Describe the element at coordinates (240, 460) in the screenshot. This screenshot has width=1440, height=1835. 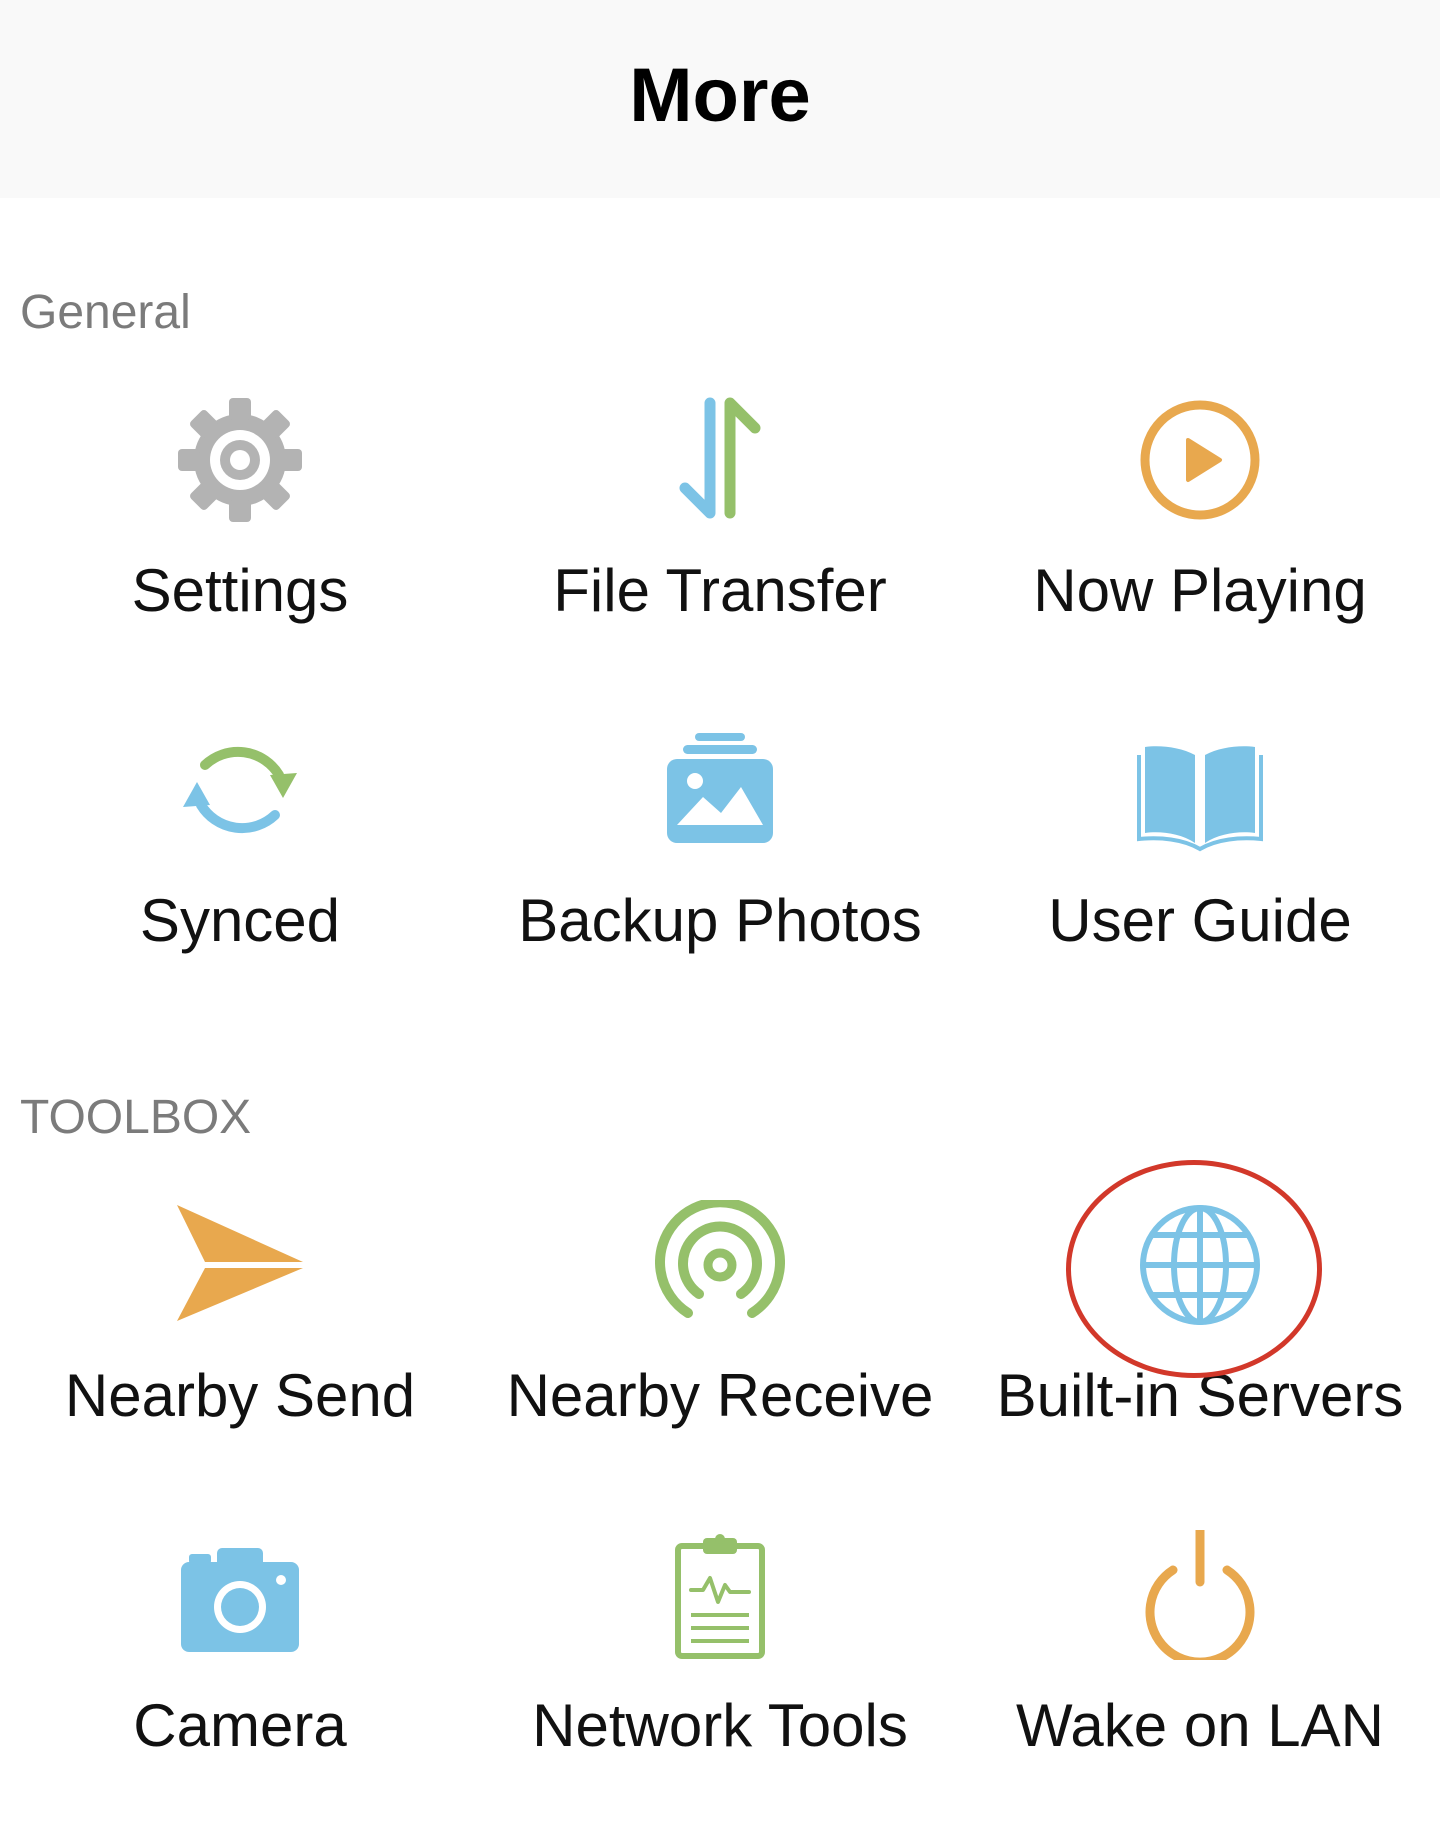
I see `gear-icon` at that location.